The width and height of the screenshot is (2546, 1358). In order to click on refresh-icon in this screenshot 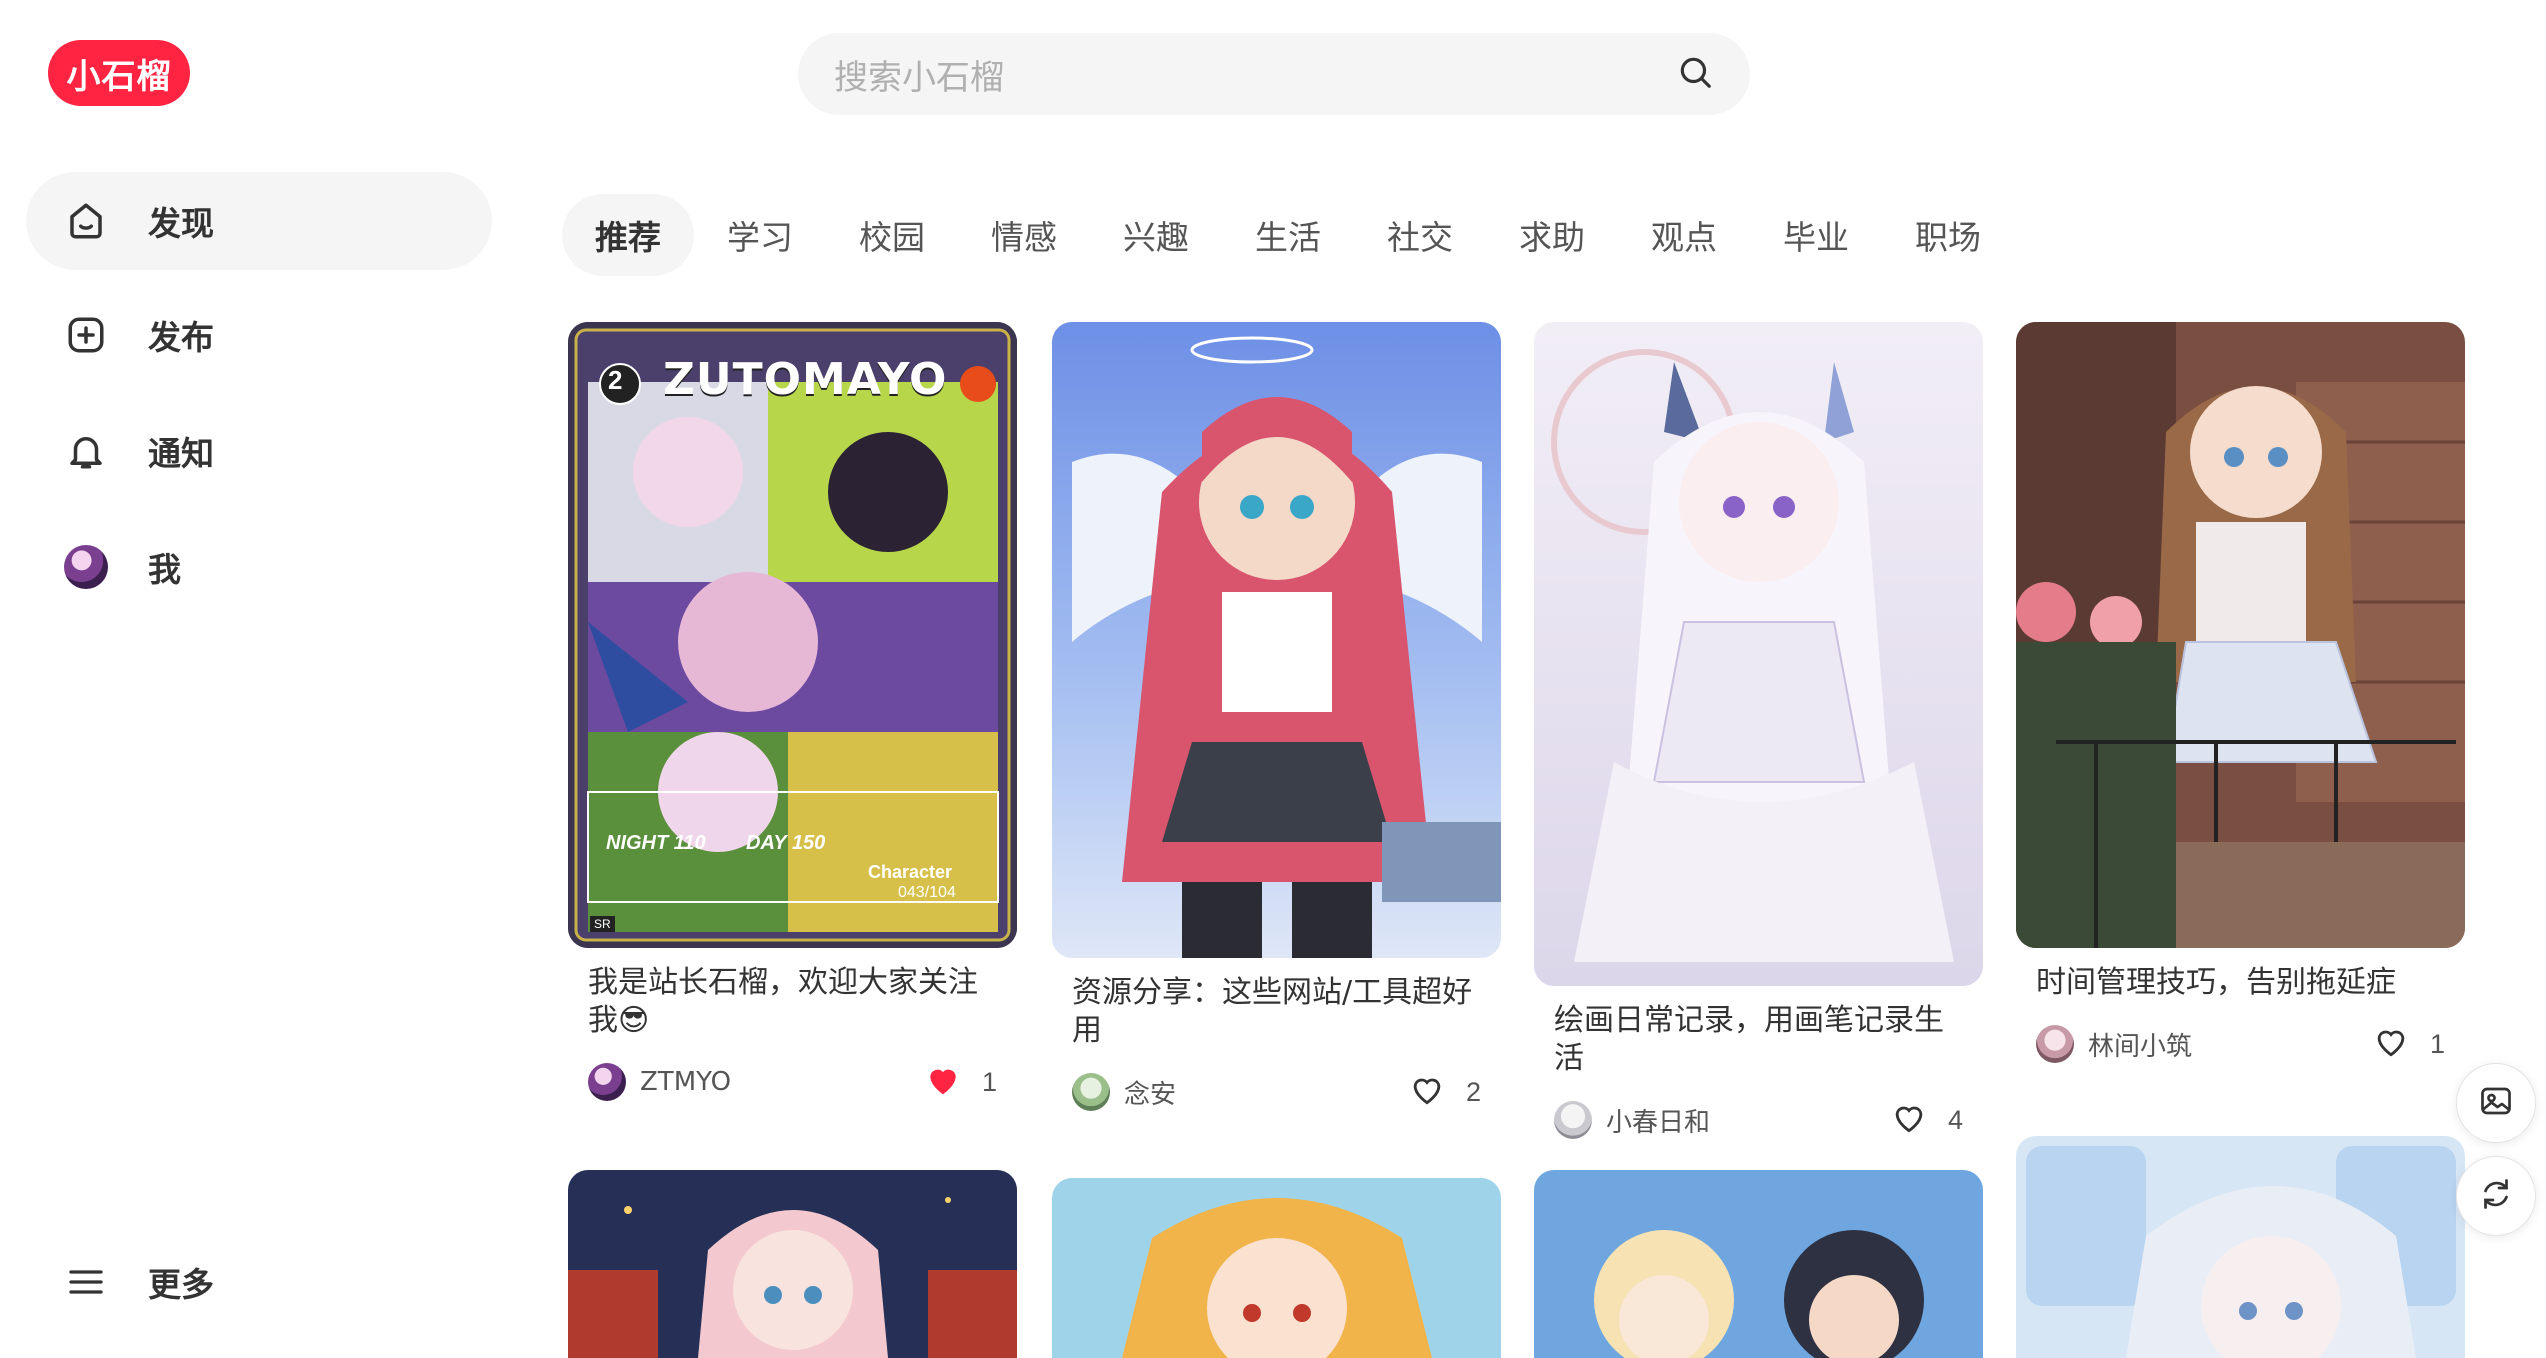, I will do `click(2496, 1196)`.